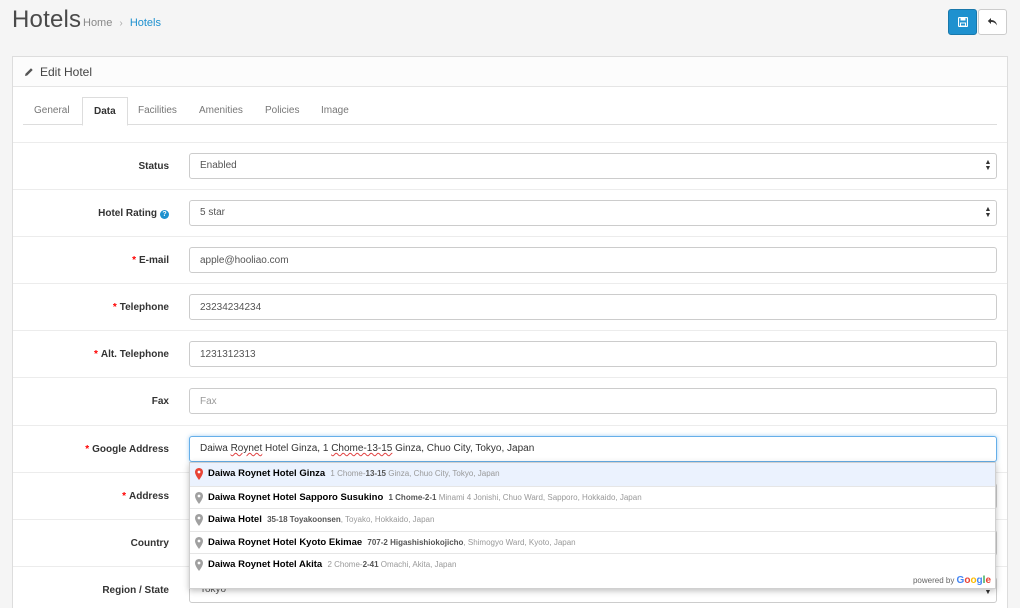  Describe the element at coordinates (131, 354) in the screenshot. I see `alt-telephone-label: * Alt. Telephone` at that location.